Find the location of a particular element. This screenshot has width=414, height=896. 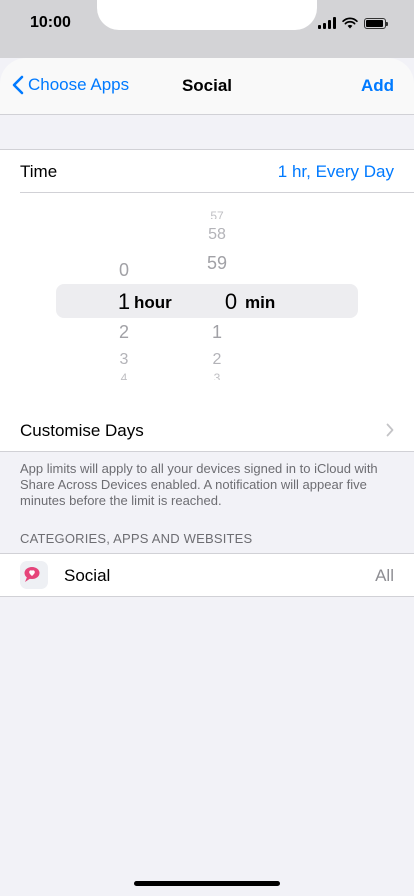

customise-days-row: Customise Days is located at coordinates (207, 430).